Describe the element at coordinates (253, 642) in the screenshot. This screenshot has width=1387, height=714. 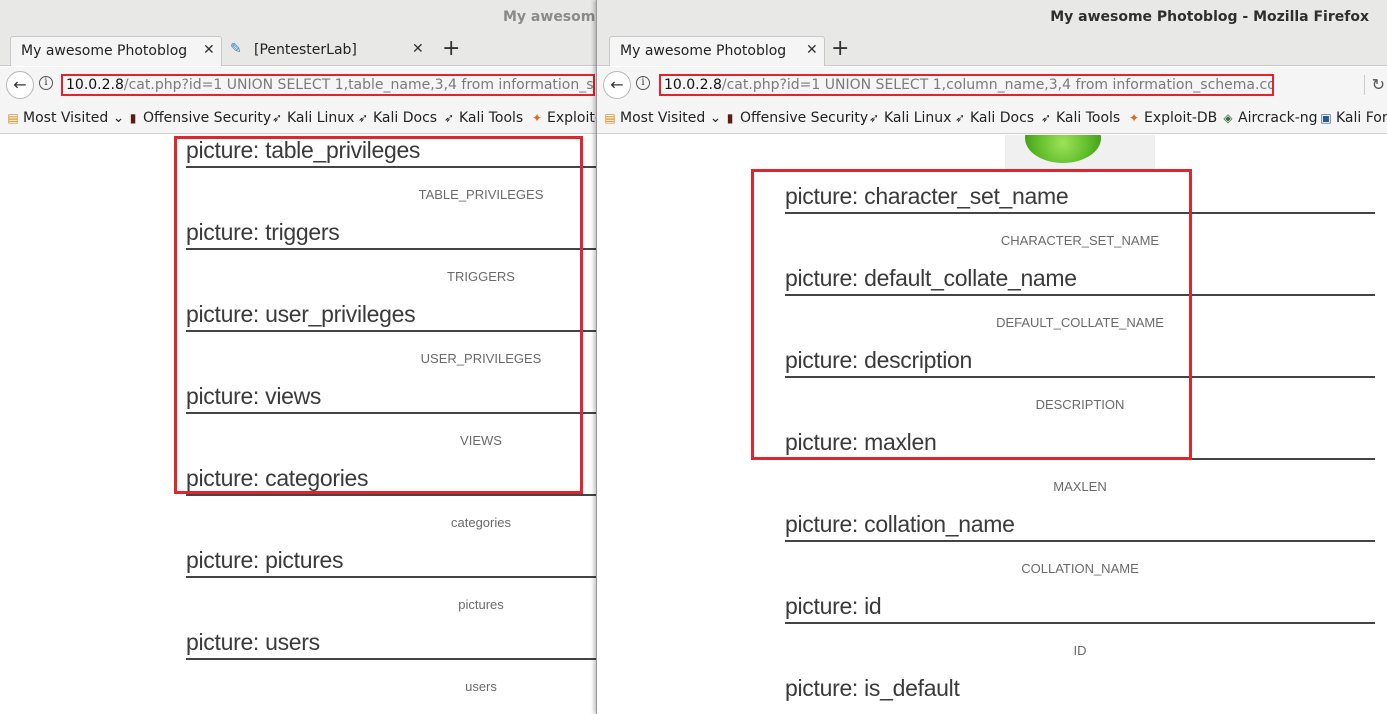
I see `picture-title: picture: users` at that location.